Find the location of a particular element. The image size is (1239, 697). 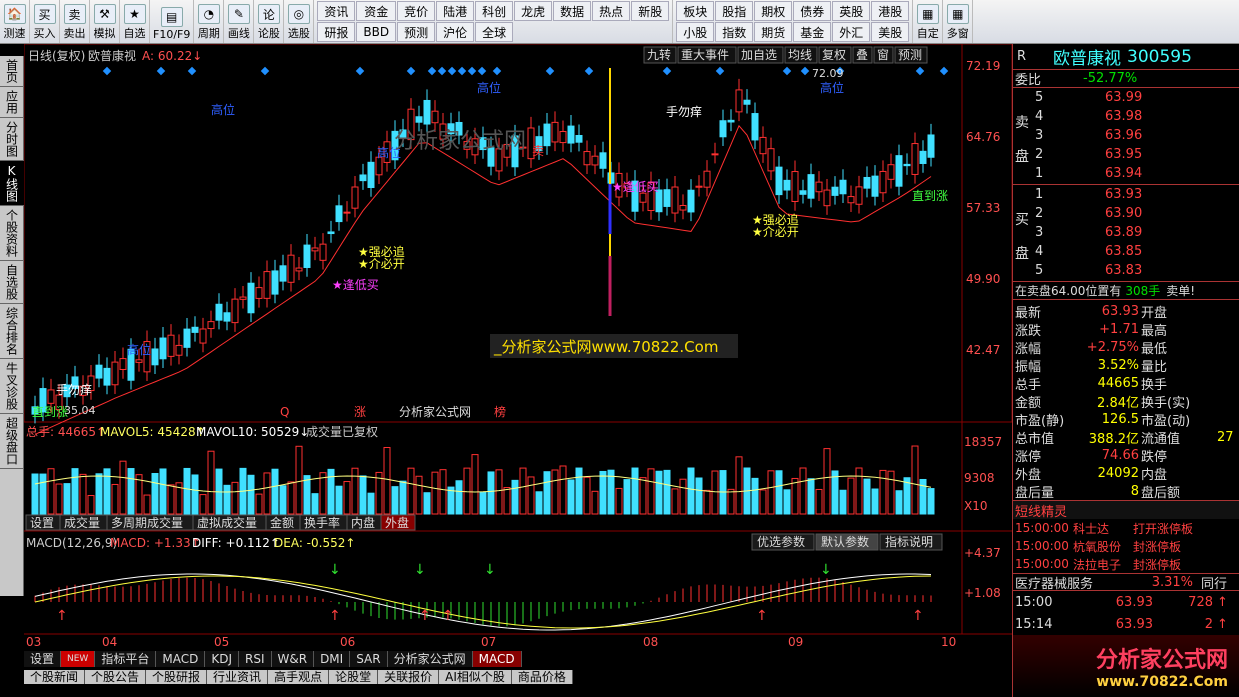

stat-label-2: 盘后额 is located at coordinates (1161, 493).